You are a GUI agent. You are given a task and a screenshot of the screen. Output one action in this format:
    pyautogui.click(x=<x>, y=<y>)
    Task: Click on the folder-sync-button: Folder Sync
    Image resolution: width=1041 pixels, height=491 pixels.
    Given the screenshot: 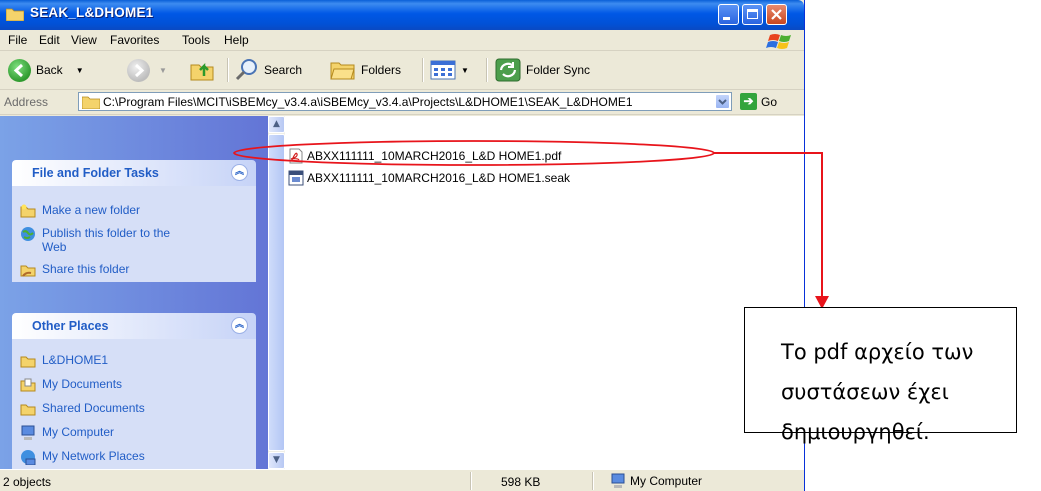 What is the action you would take?
    pyautogui.click(x=542, y=70)
    